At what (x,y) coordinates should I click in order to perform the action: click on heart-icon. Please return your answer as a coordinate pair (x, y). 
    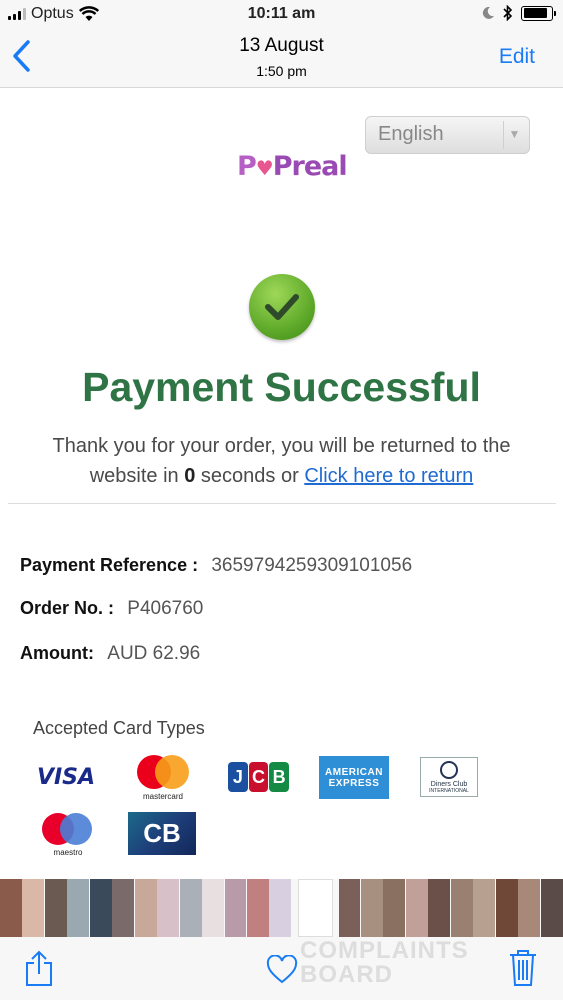
    Looking at the image, I should click on (282, 969).